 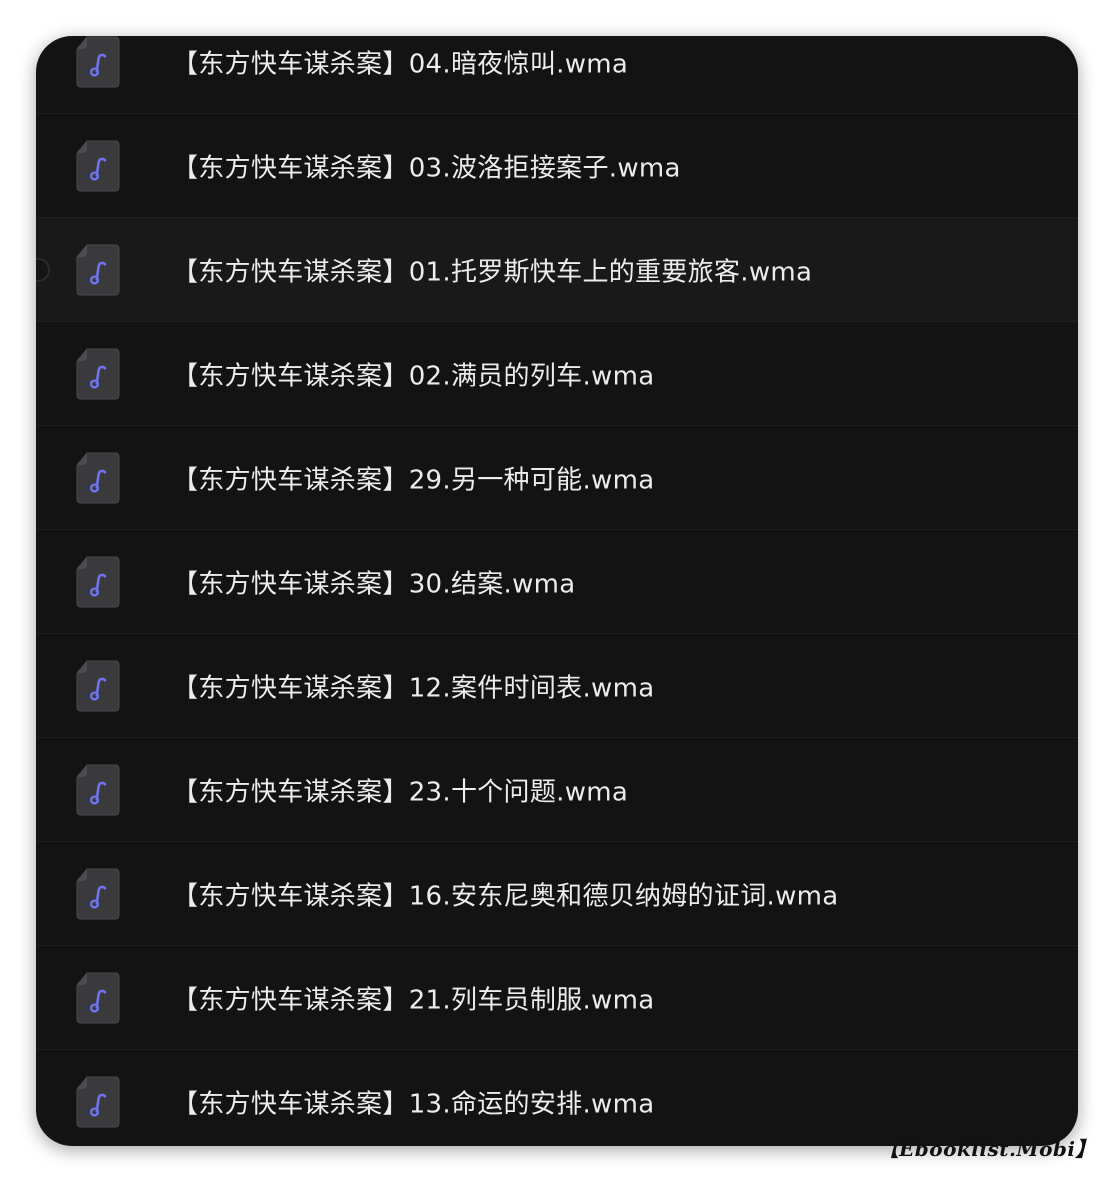 I want to click on file-row-5: 【东方快车谋杀案】29.另一种可能.wma, so click(x=557, y=478).